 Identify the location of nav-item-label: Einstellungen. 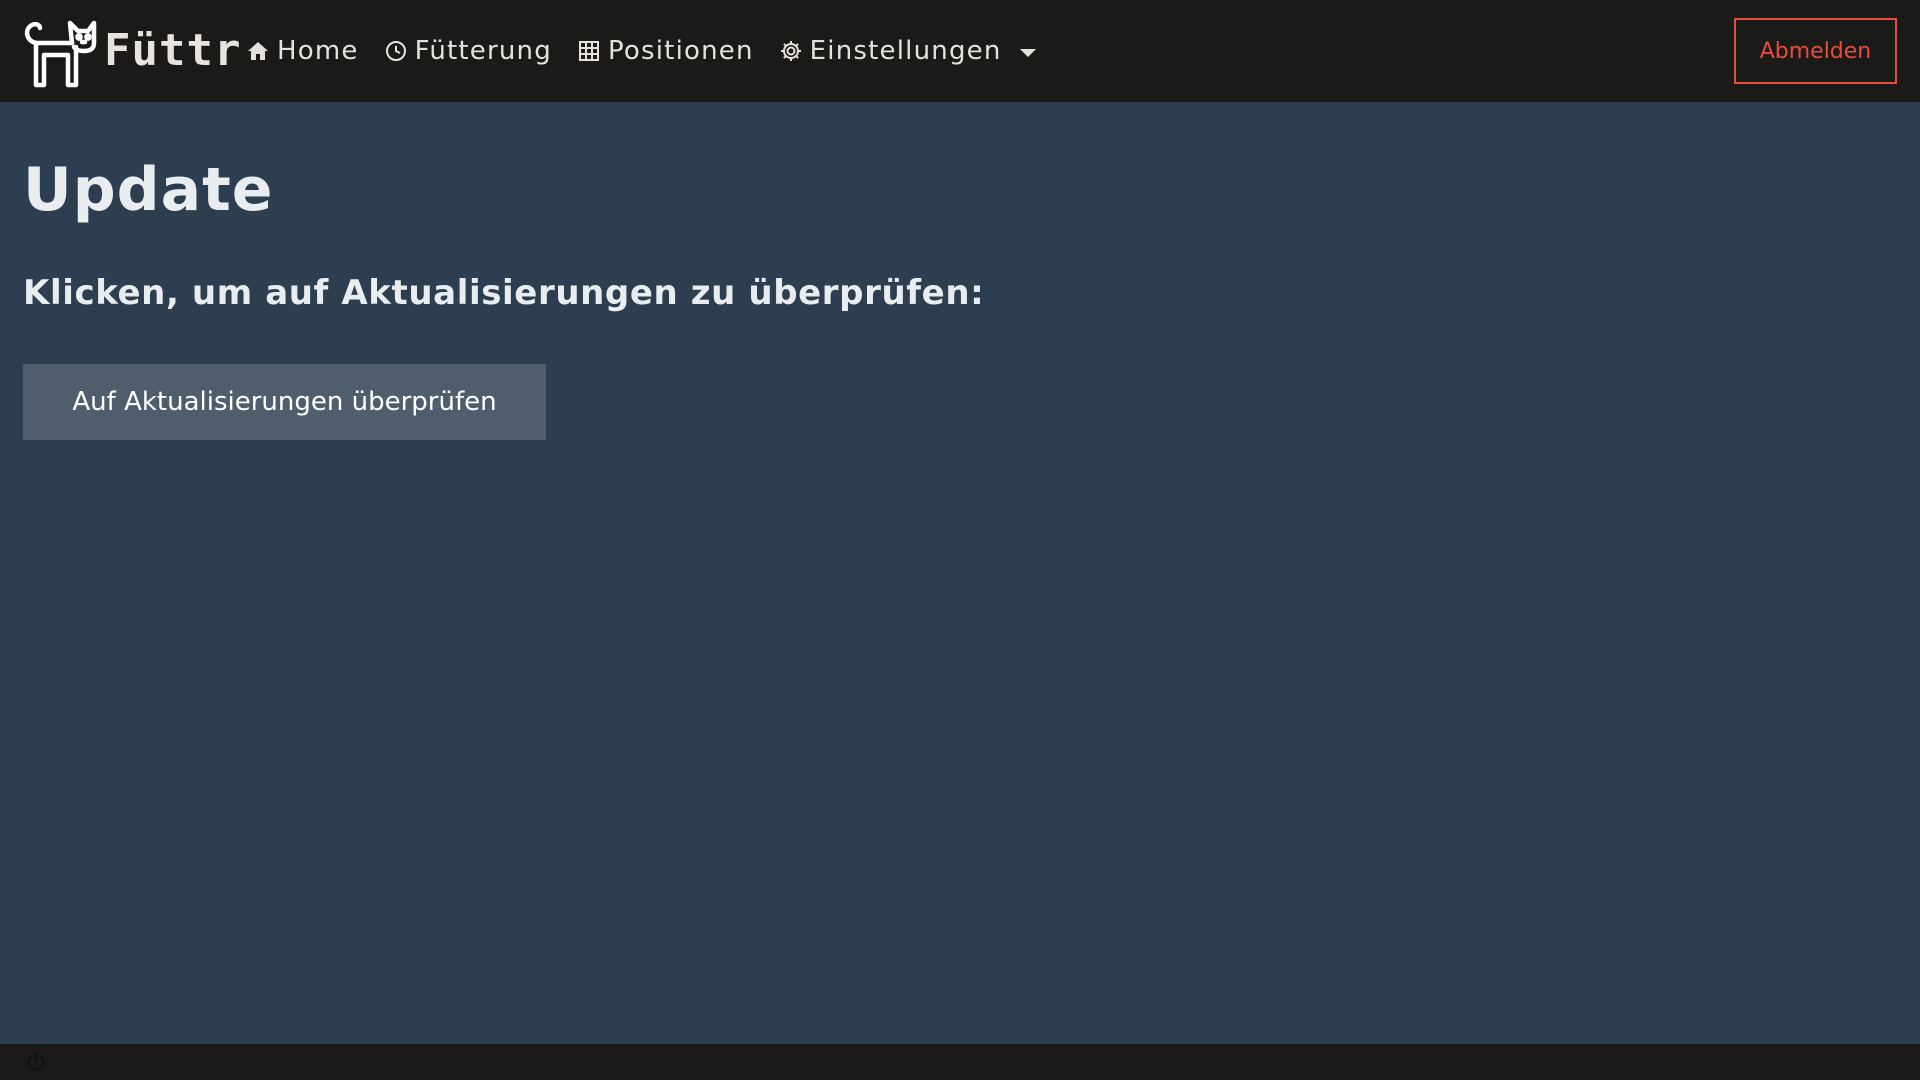
(905, 51).